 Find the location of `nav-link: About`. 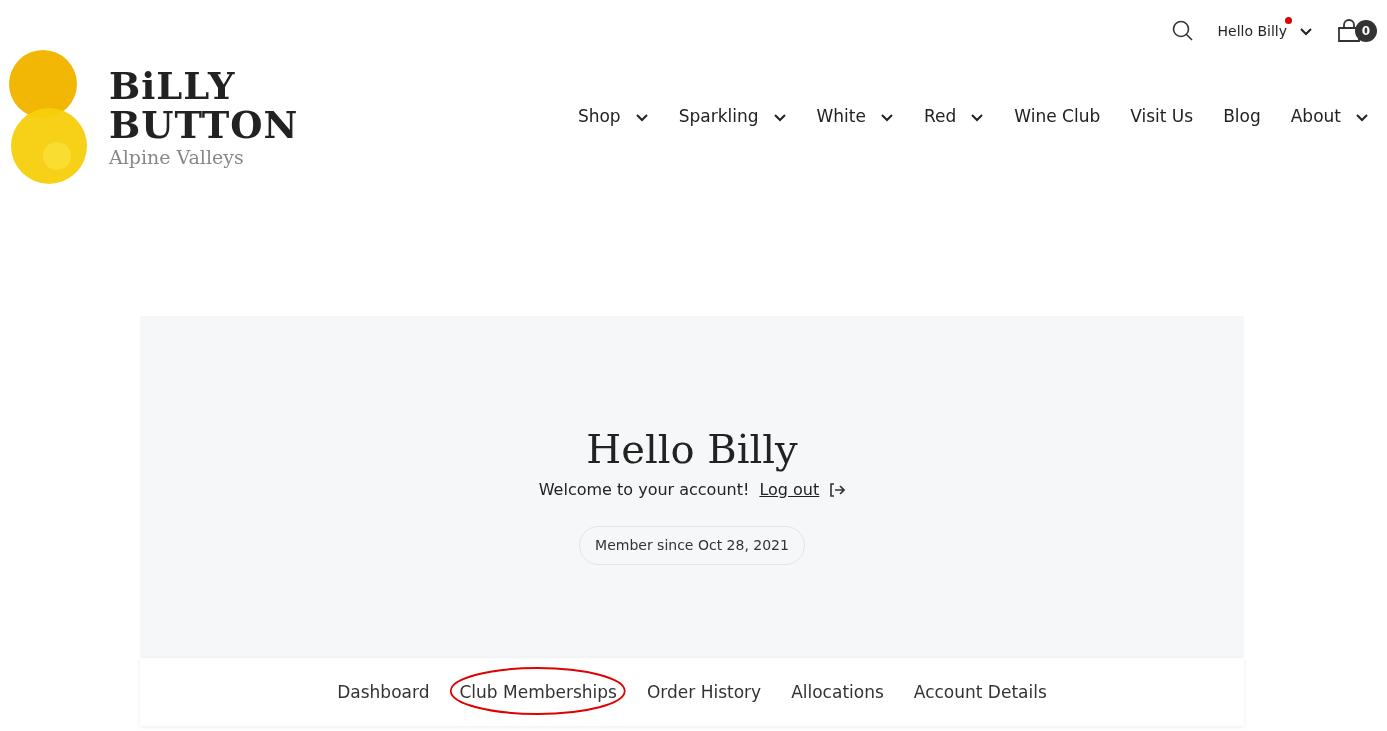

nav-link: About is located at coordinates (1315, 117).